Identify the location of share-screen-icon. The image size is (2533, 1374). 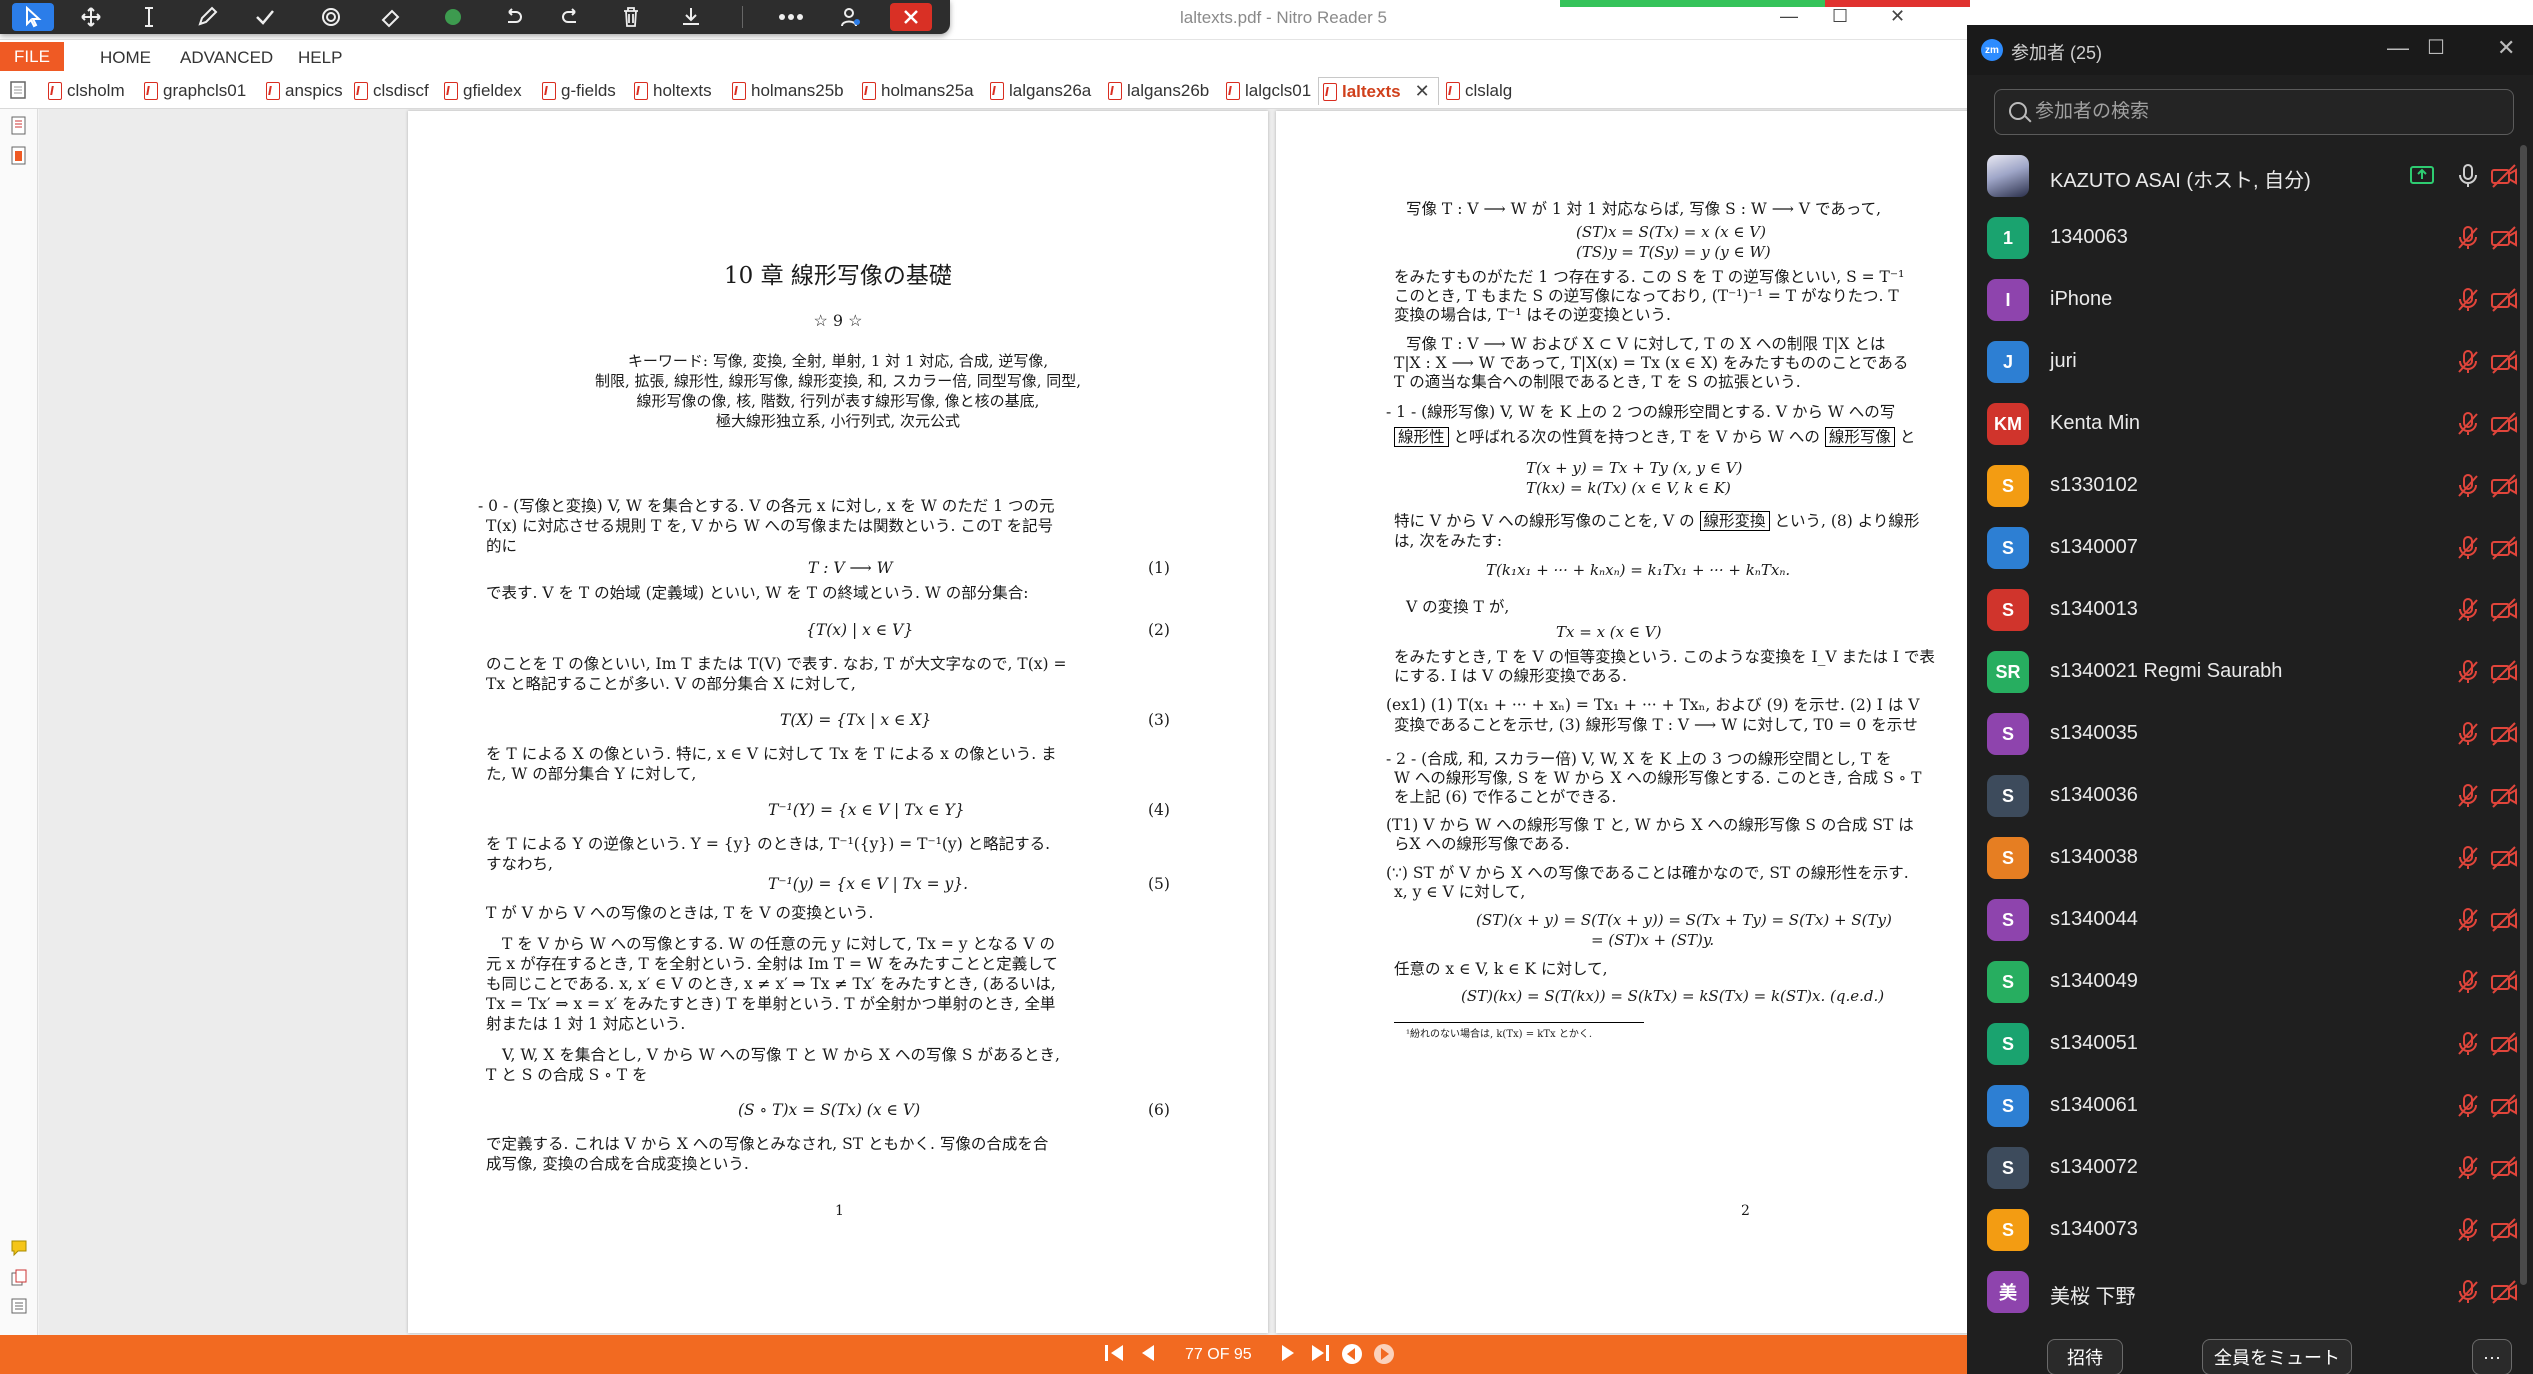
(2422, 176).